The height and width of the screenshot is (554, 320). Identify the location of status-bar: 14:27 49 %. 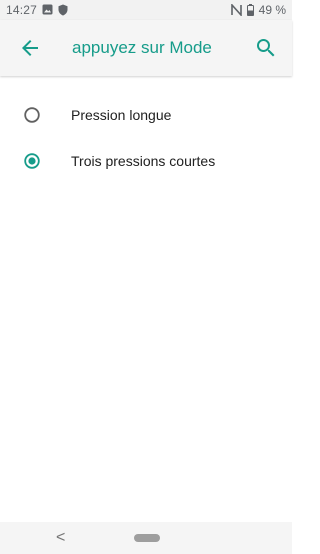
(146, 10).